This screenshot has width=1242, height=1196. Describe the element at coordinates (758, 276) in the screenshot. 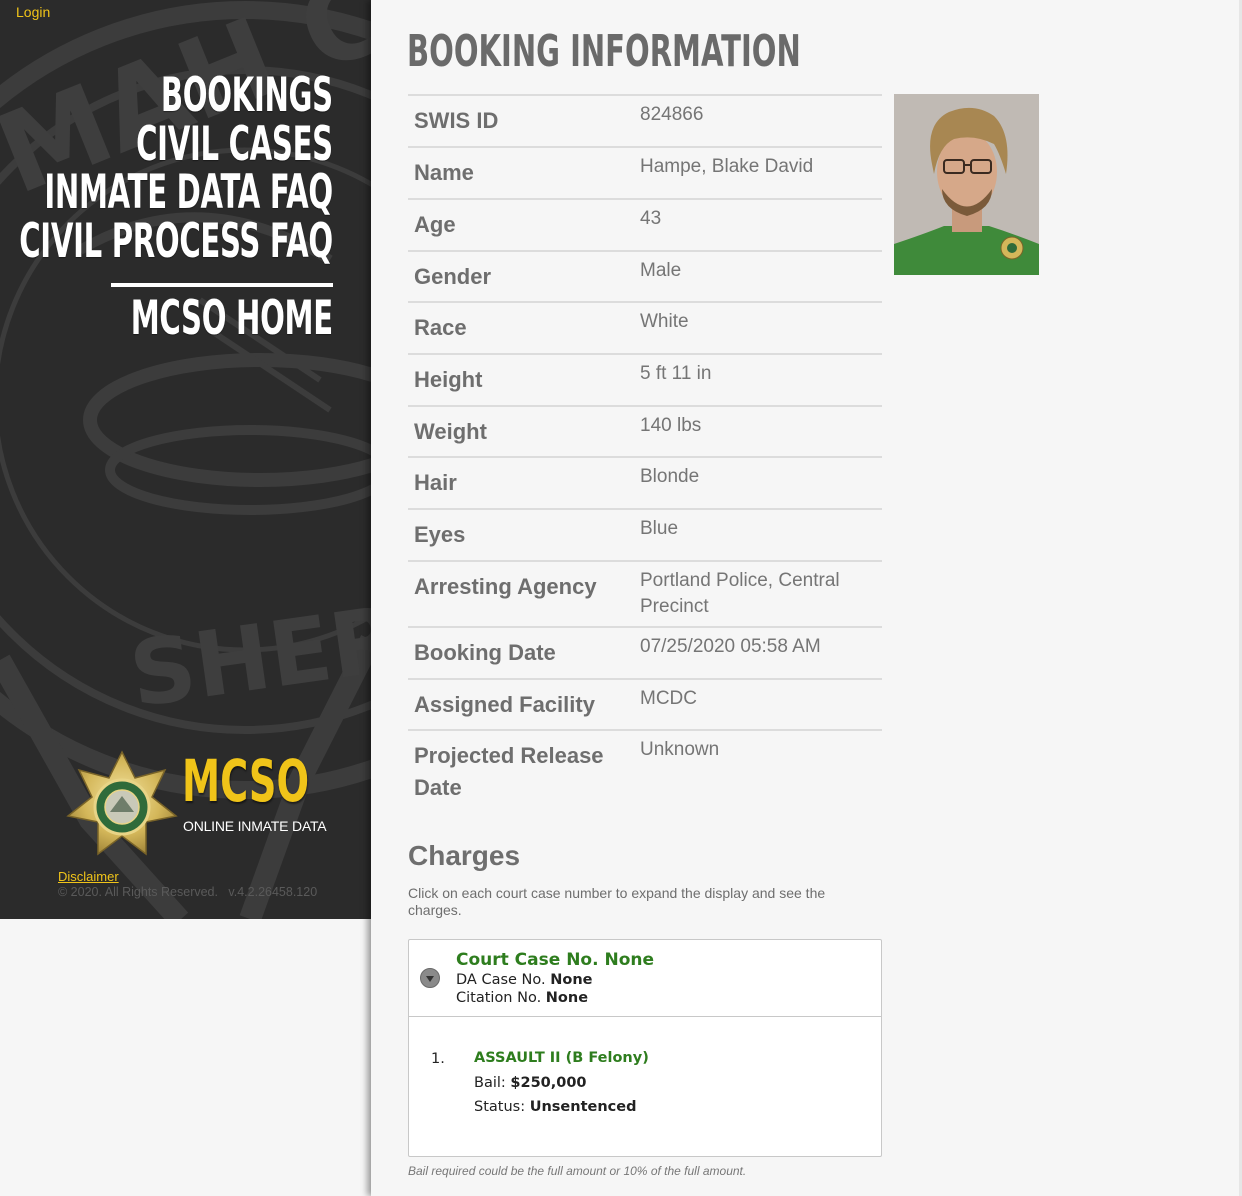

I see `field-value: Male` at that location.